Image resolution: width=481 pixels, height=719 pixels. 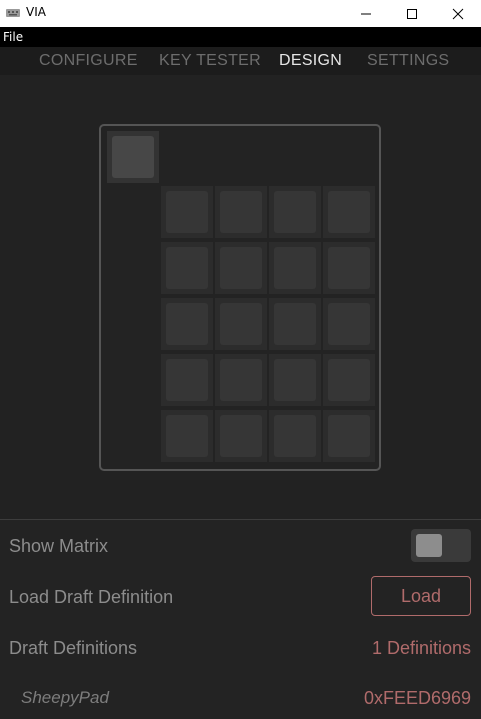 I want to click on tab-key-tester: KEY TESTER, so click(x=210, y=61).